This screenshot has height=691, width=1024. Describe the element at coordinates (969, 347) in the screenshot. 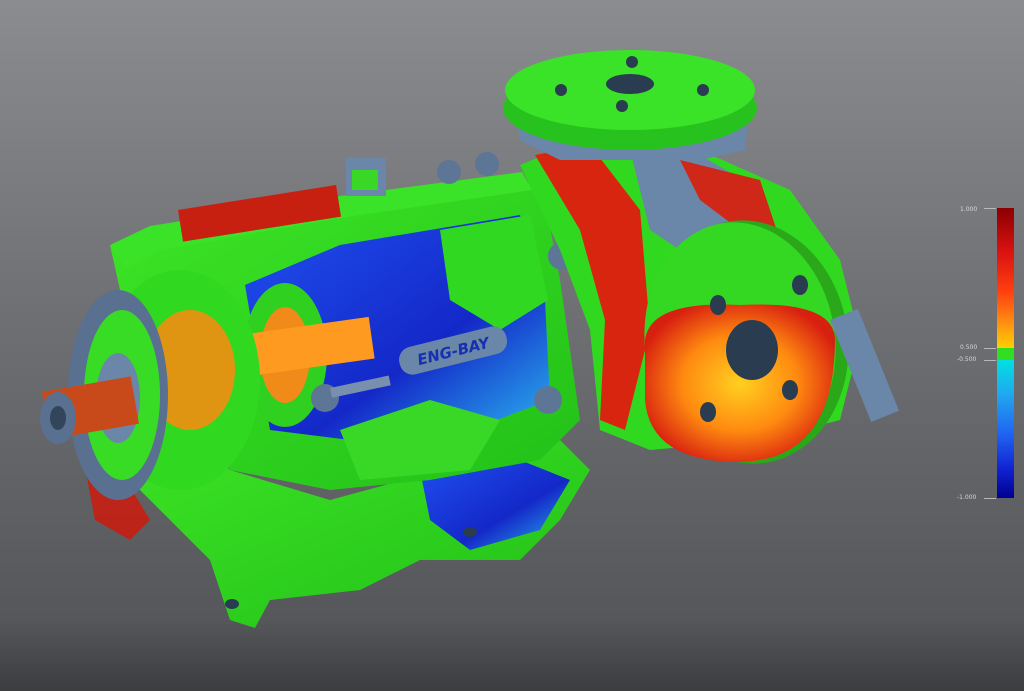

I see `legend-label-upper-tol: 0.500` at that location.